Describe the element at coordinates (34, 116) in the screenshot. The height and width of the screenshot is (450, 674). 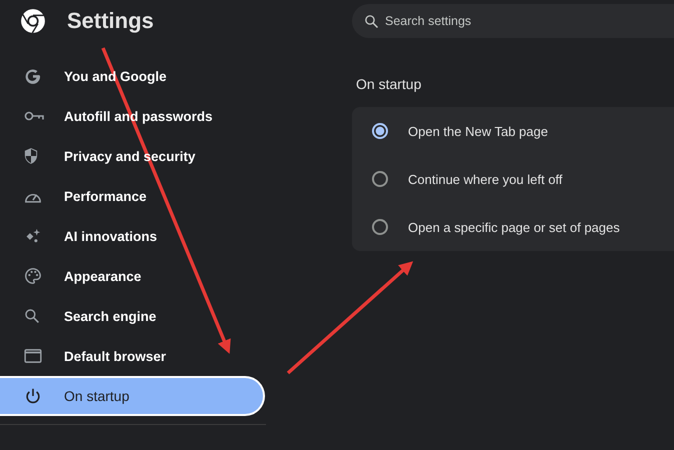
I see `key-icon` at that location.